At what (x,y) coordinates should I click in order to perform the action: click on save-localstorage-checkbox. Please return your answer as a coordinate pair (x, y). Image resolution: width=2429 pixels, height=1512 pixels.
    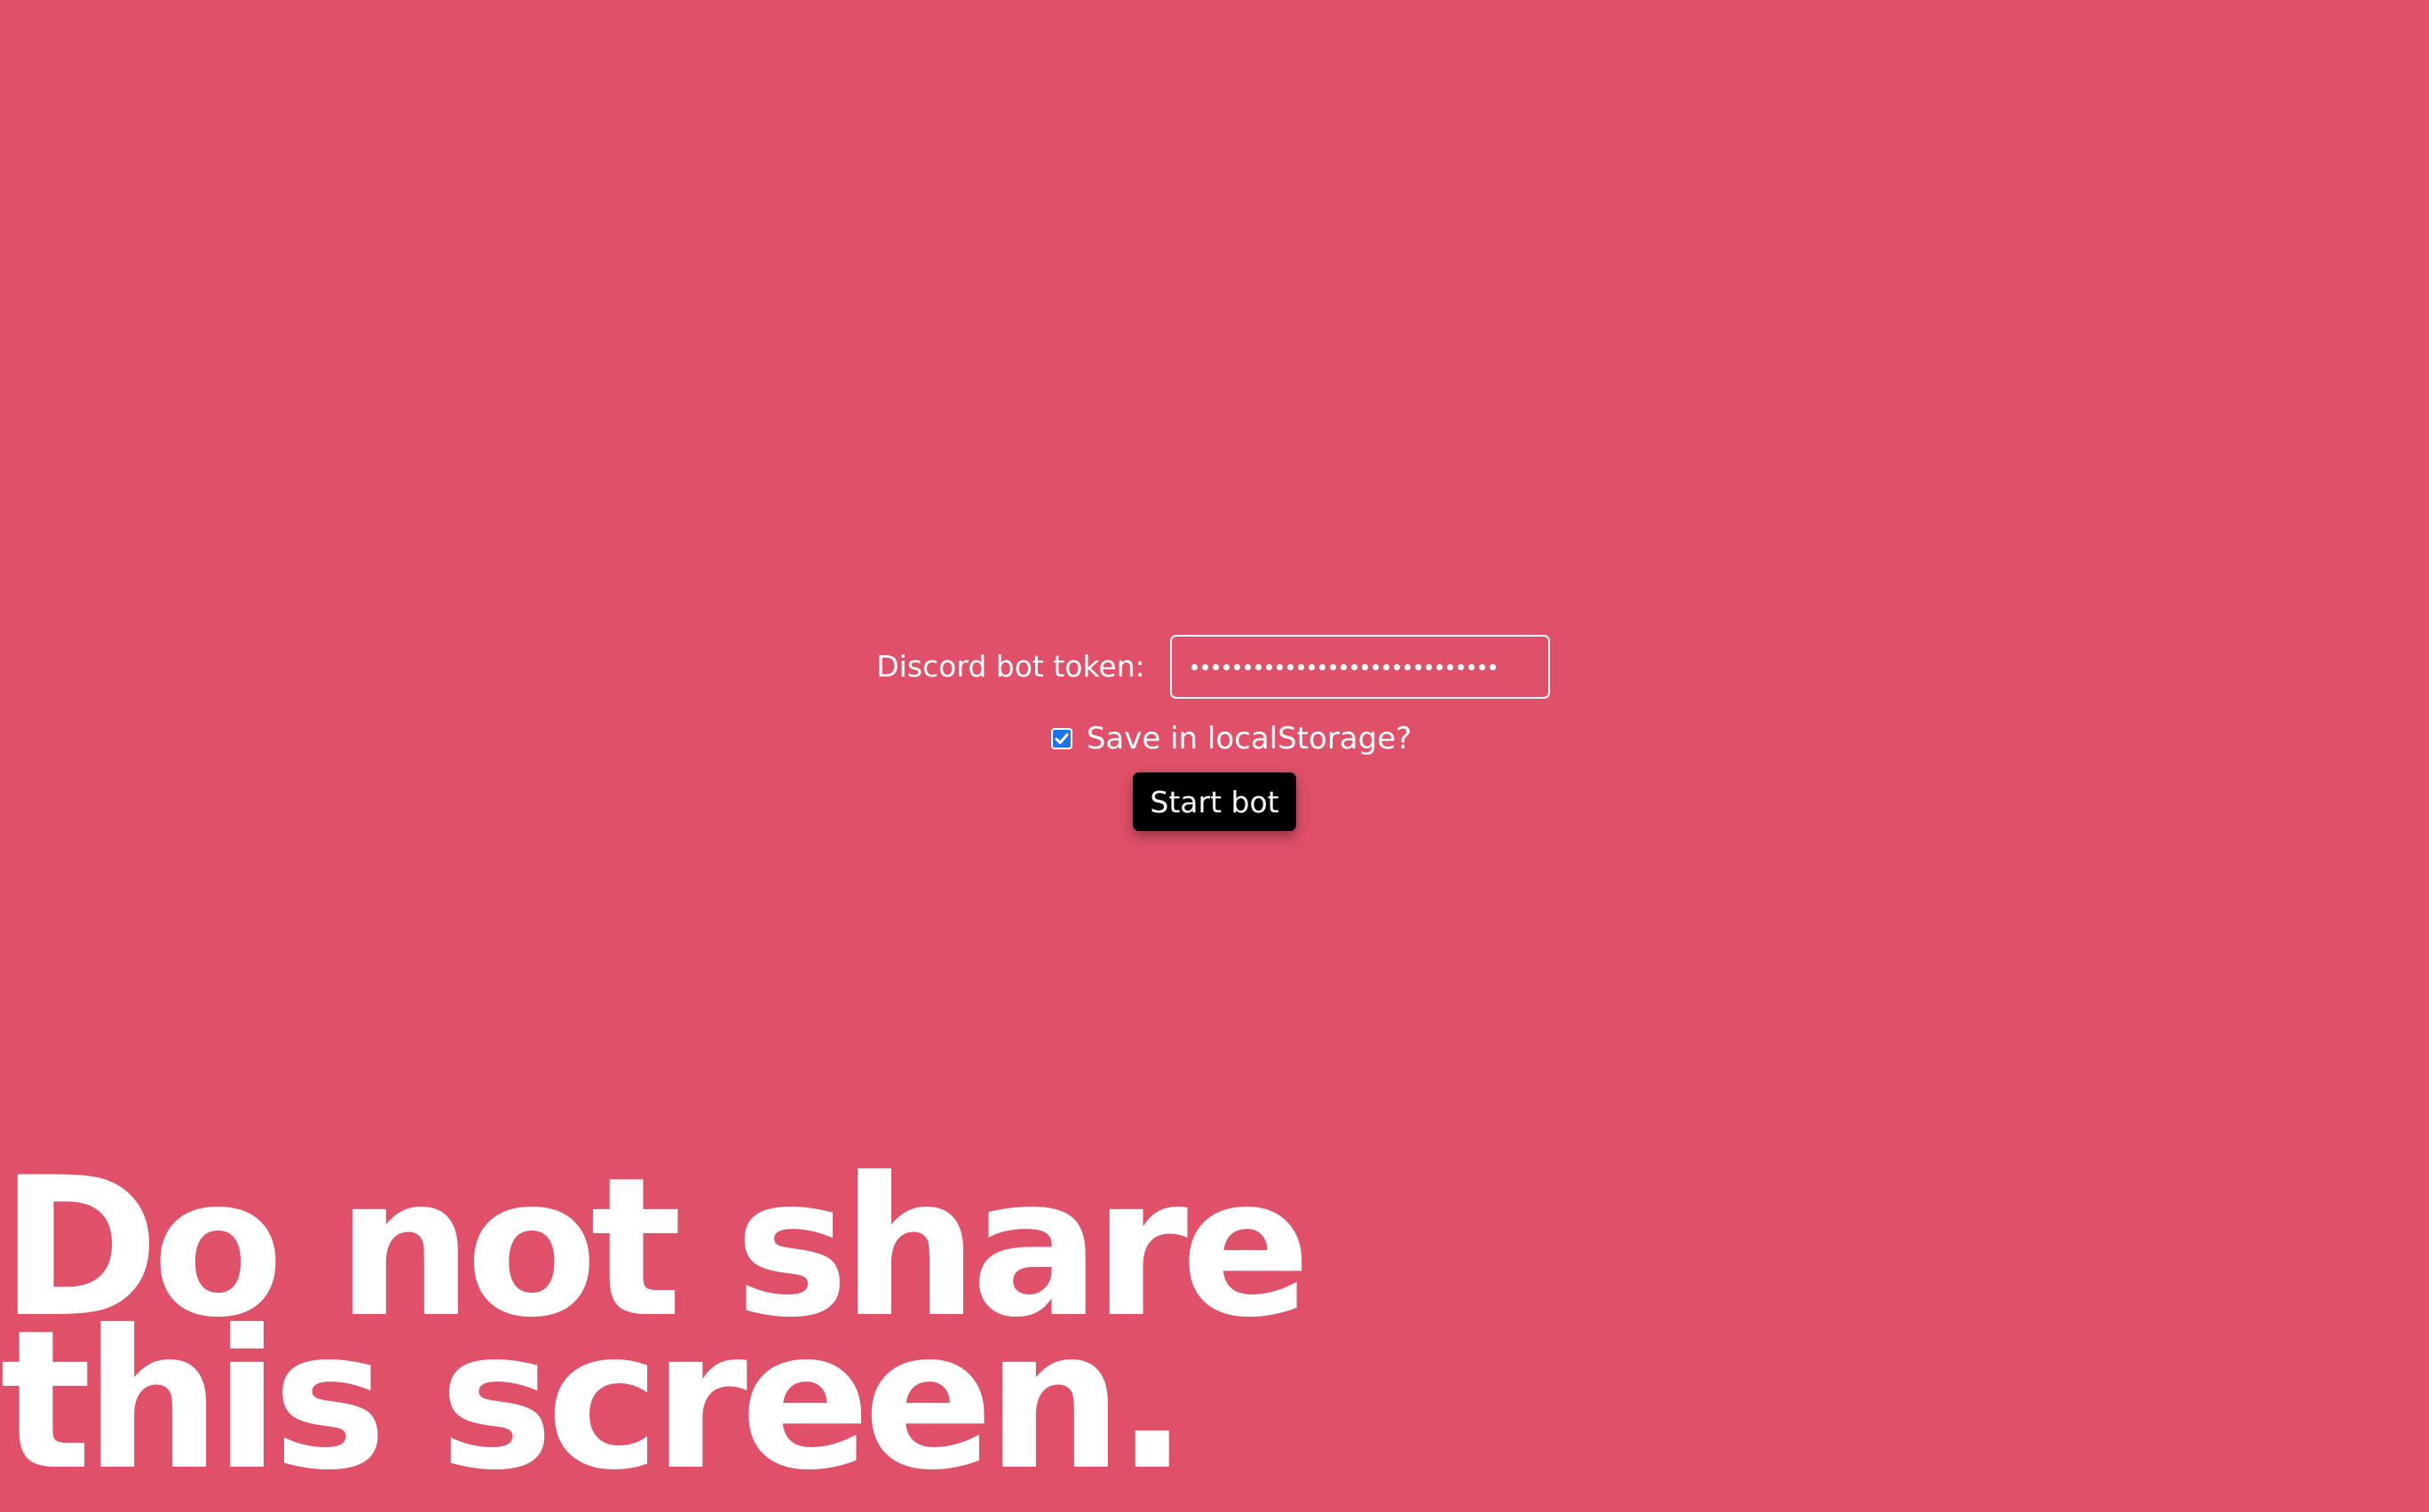
    Looking at the image, I should click on (1061, 738).